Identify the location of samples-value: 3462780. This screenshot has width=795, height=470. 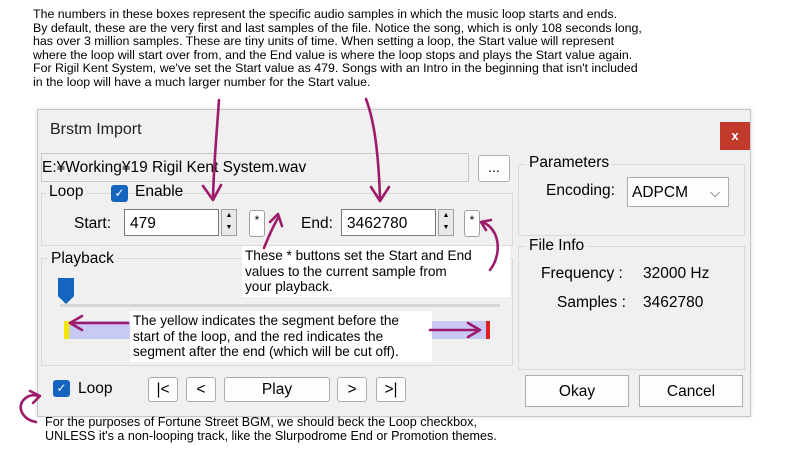
(673, 302).